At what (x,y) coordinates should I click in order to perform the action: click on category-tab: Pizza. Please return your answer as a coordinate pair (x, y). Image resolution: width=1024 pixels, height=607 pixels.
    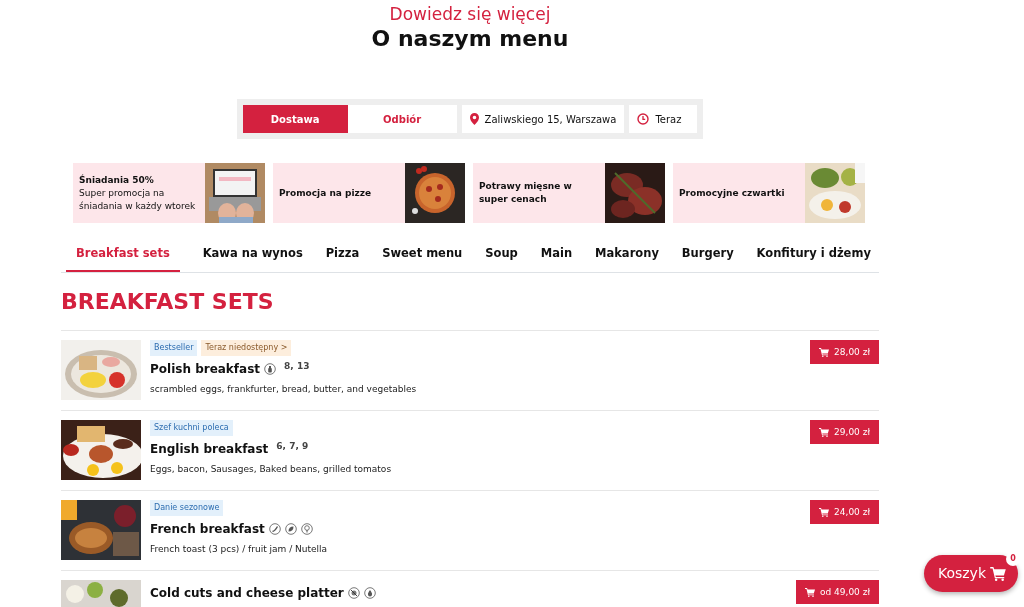
    Looking at the image, I should click on (342, 256).